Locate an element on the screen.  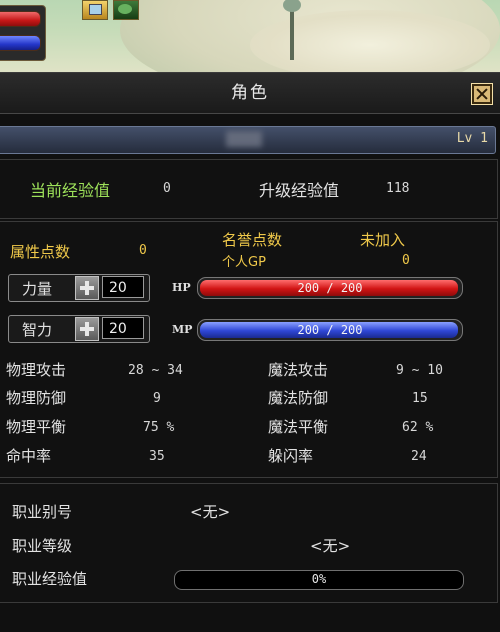
honor-points-value: 未加入 is located at coordinates (383, 240).